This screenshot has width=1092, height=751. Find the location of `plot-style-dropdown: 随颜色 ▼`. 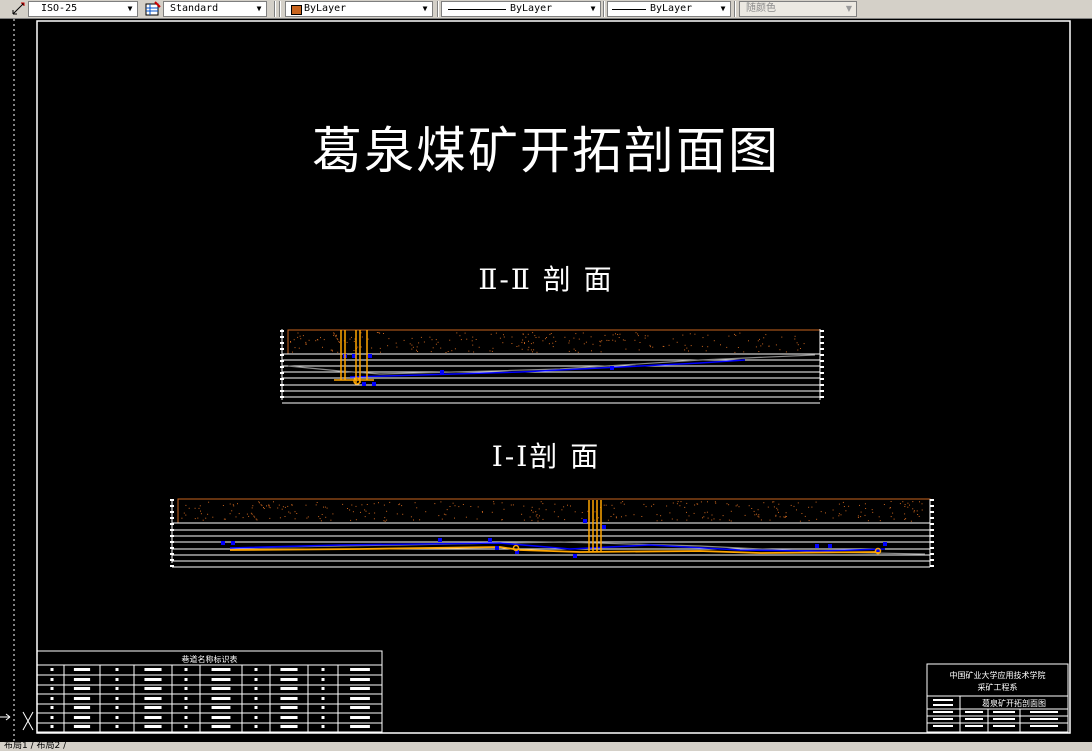

plot-style-dropdown: 随颜色 ▼ is located at coordinates (798, 9).